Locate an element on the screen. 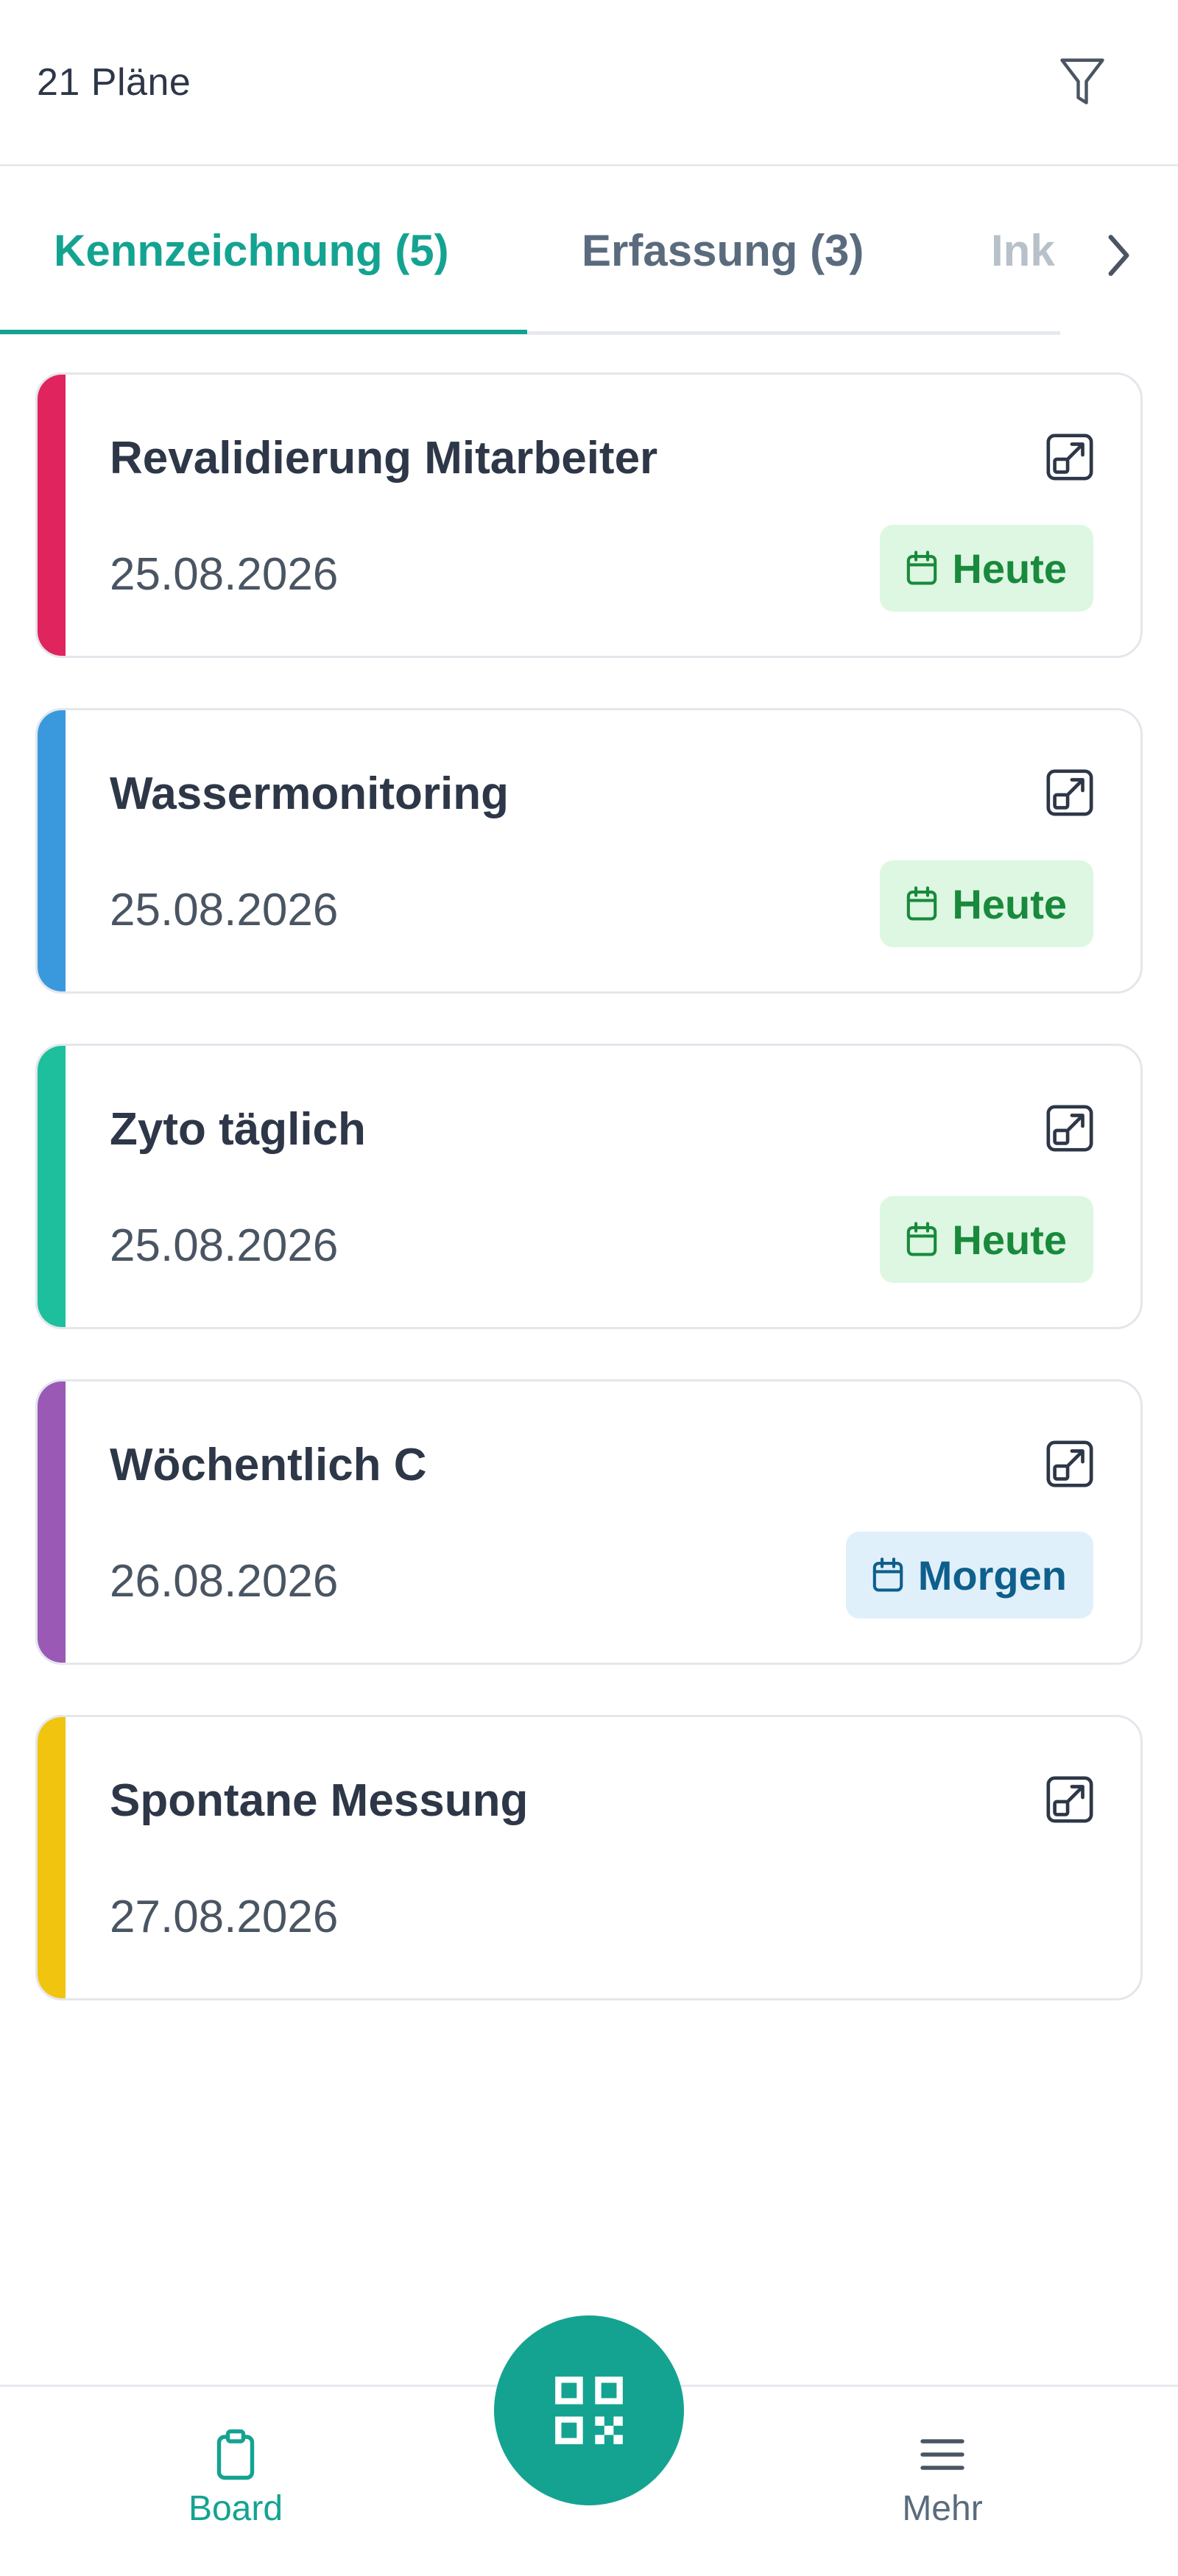 The height and width of the screenshot is (2576, 1178). tab-bar: Kennzeichnung (5) Erfassung (3) Ink is located at coordinates (589, 251).